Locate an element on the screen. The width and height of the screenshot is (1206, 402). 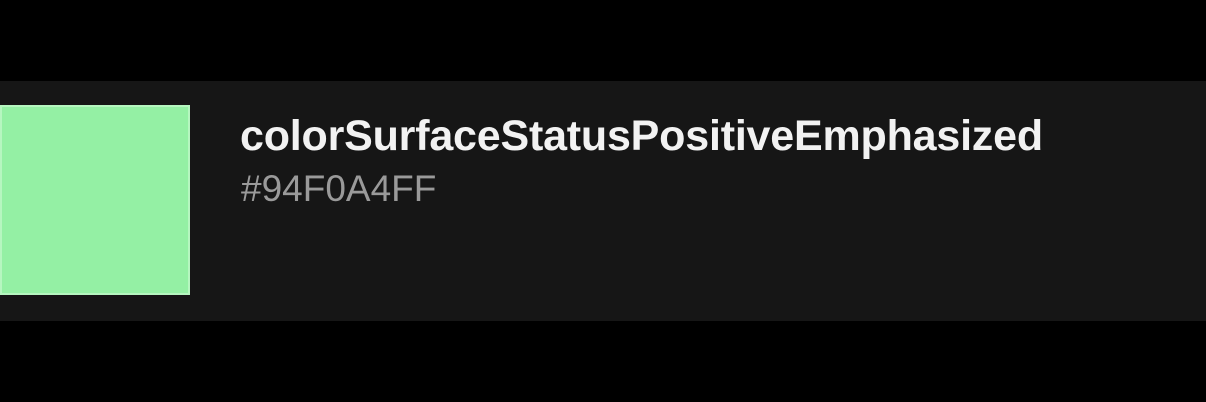
token-hex-value: #94F0A4FF is located at coordinates (339, 188).